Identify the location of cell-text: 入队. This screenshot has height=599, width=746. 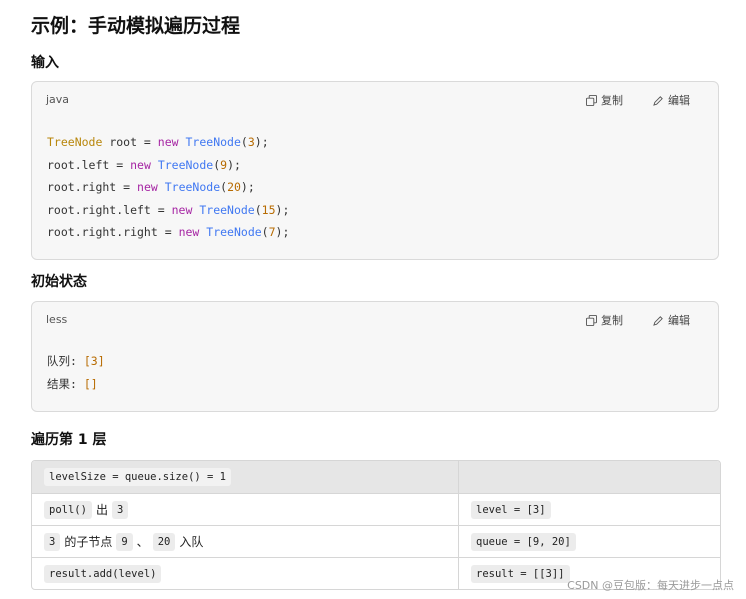
(191, 542).